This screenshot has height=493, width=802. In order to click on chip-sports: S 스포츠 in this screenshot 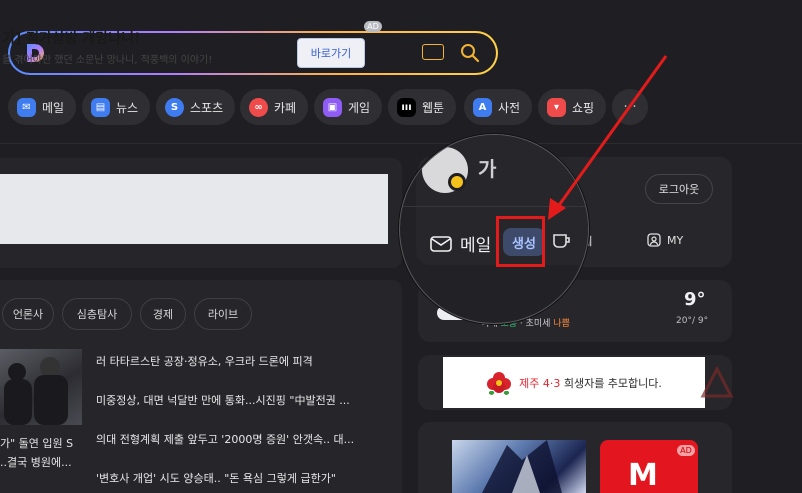, I will do `click(196, 107)`.